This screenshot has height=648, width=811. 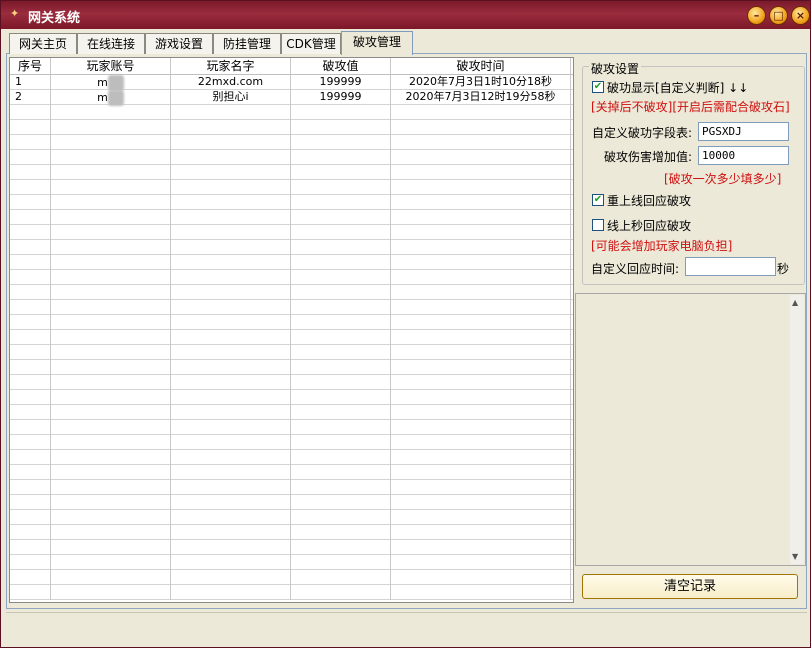 I want to click on show-break-checkbox: ✔, so click(x=598, y=87).